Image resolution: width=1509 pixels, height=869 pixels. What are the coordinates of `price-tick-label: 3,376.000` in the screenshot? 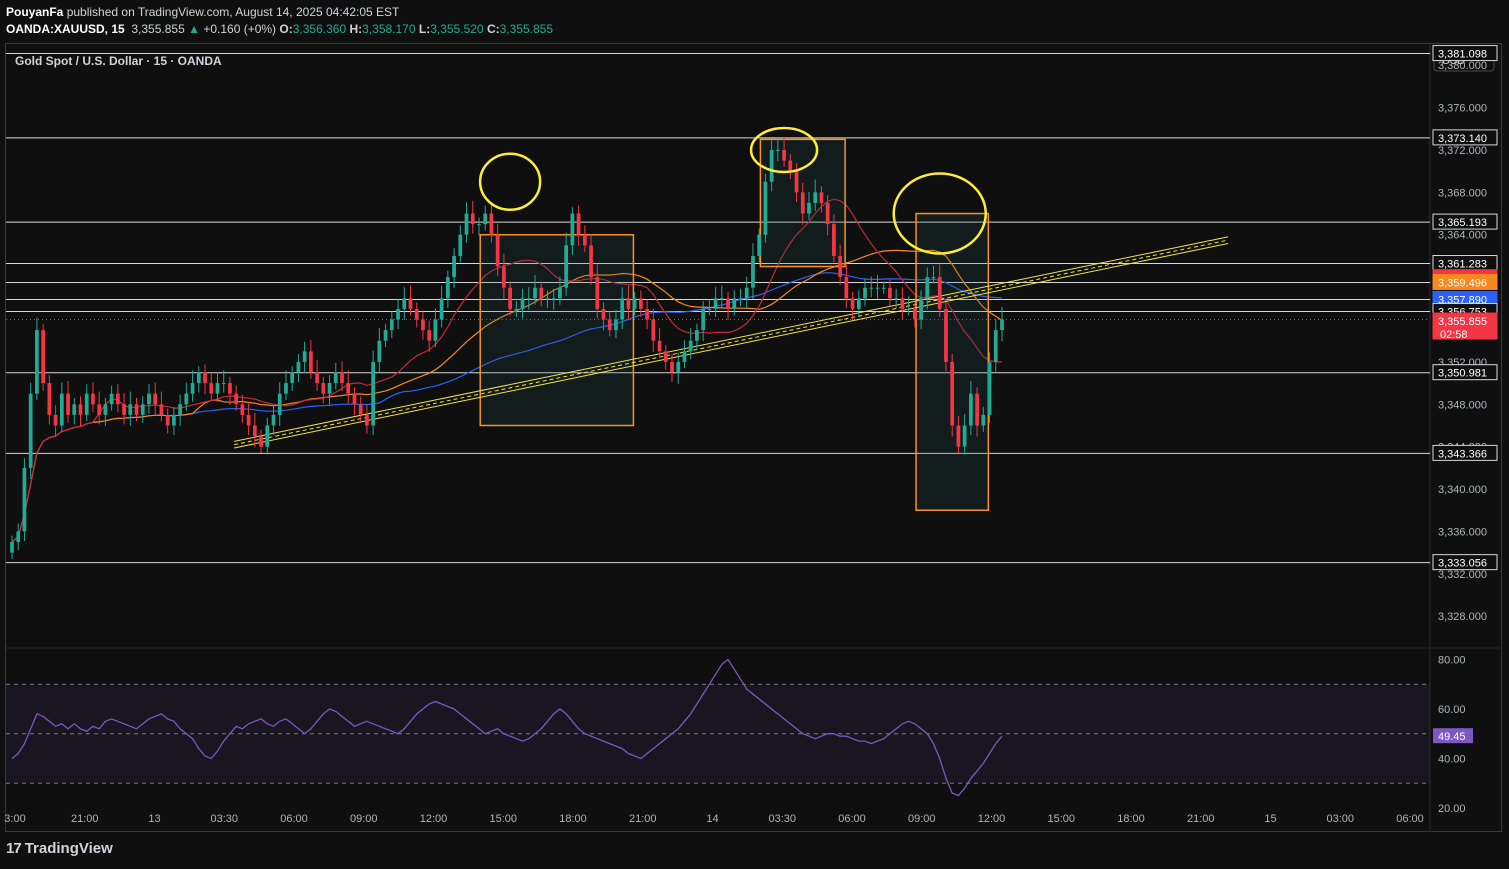 It's located at (1462, 109).